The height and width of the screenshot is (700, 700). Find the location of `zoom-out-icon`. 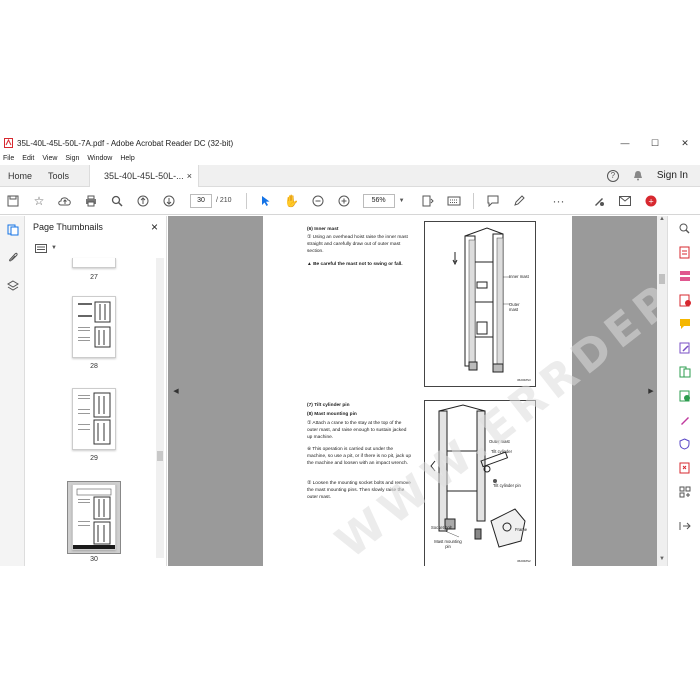

zoom-out-icon is located at coordinates (318, 201).